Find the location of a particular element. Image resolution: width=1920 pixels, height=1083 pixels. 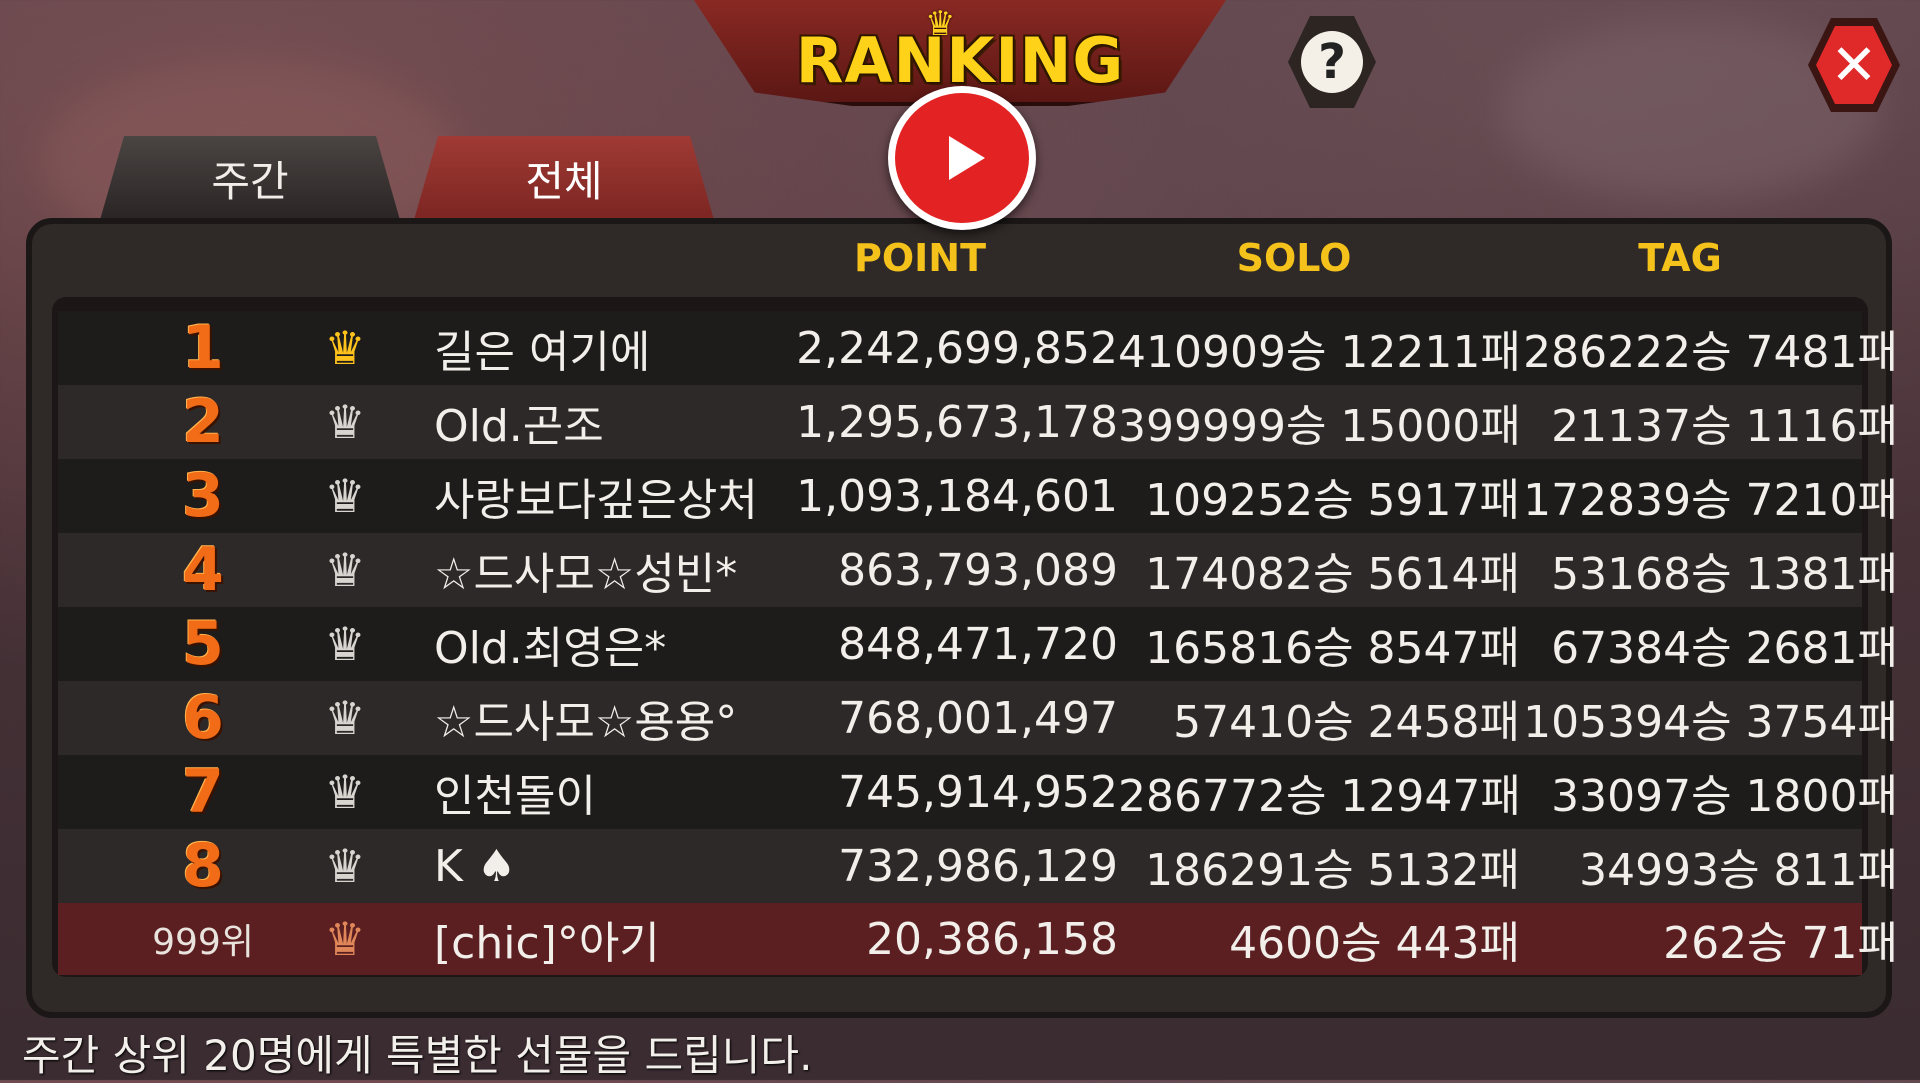

play-video-button is located at coordinates (962, 158).